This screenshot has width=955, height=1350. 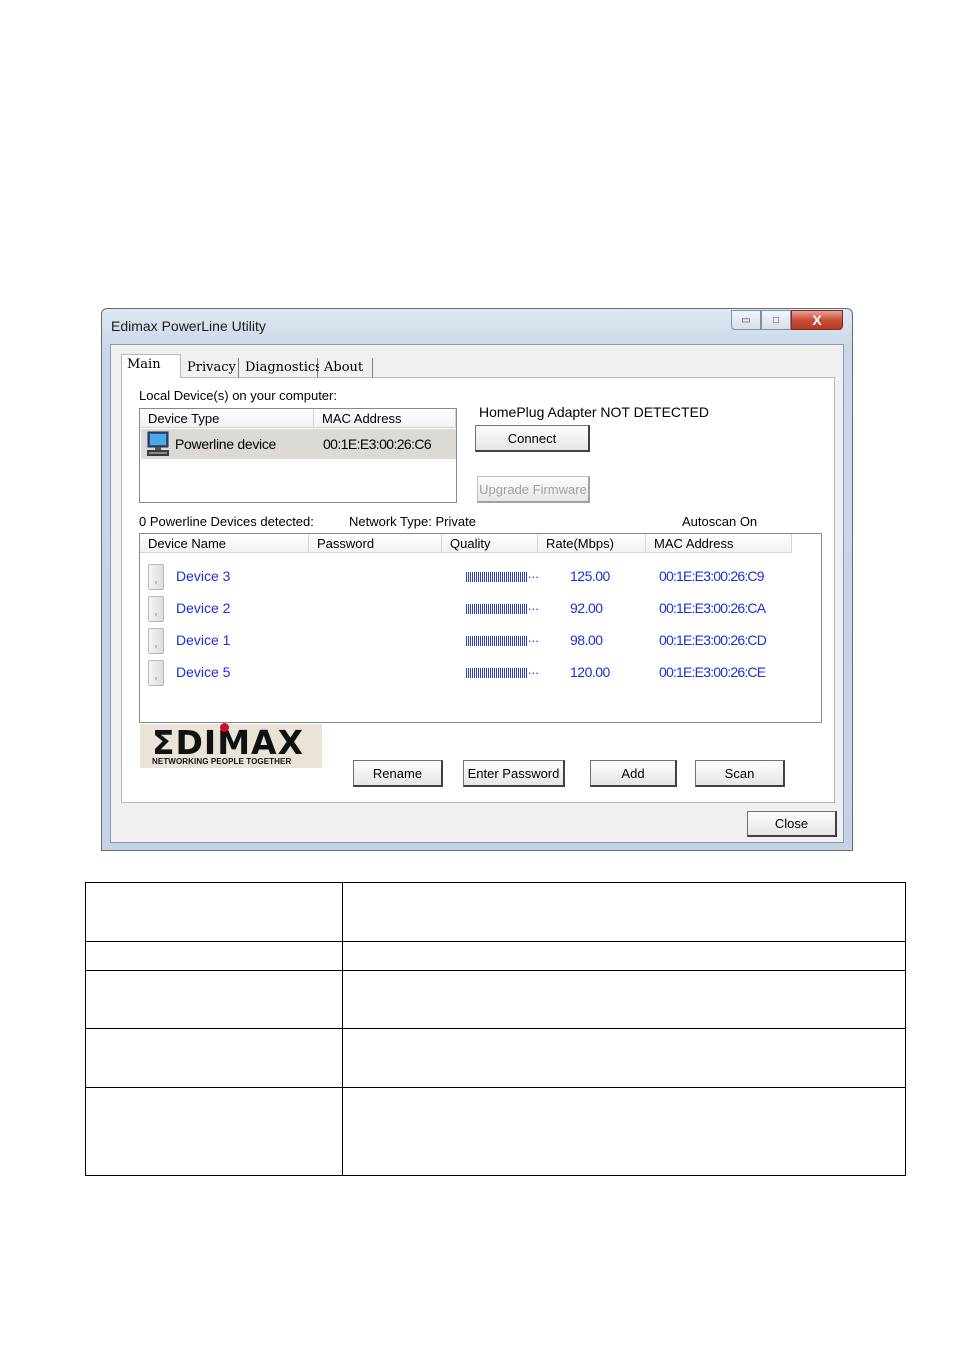 What do you see at coordinates (776, 320) in the screenshot?
I see `maximize-button: □` at bounding box center [776, 320].